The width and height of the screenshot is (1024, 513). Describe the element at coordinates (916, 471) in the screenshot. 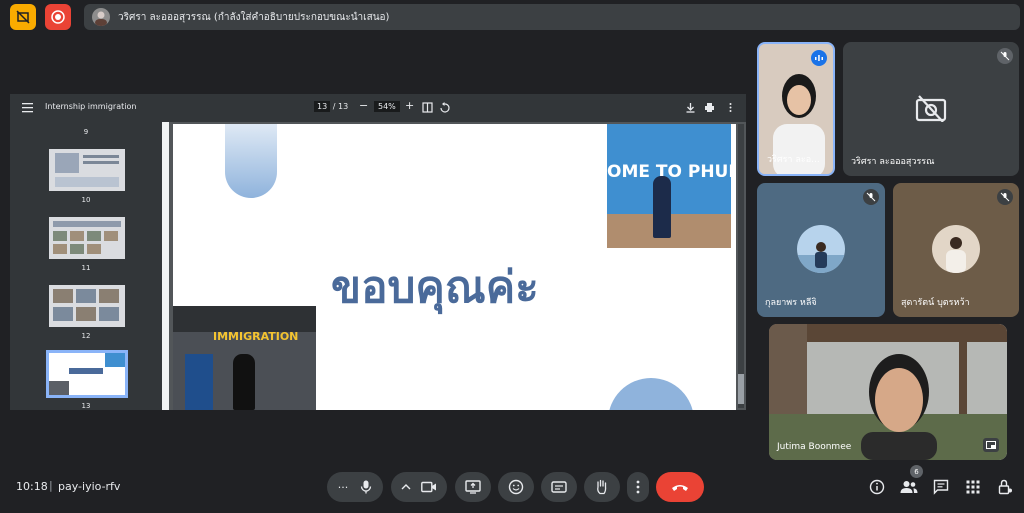

I see `participant-count-badge: 6` at that location.